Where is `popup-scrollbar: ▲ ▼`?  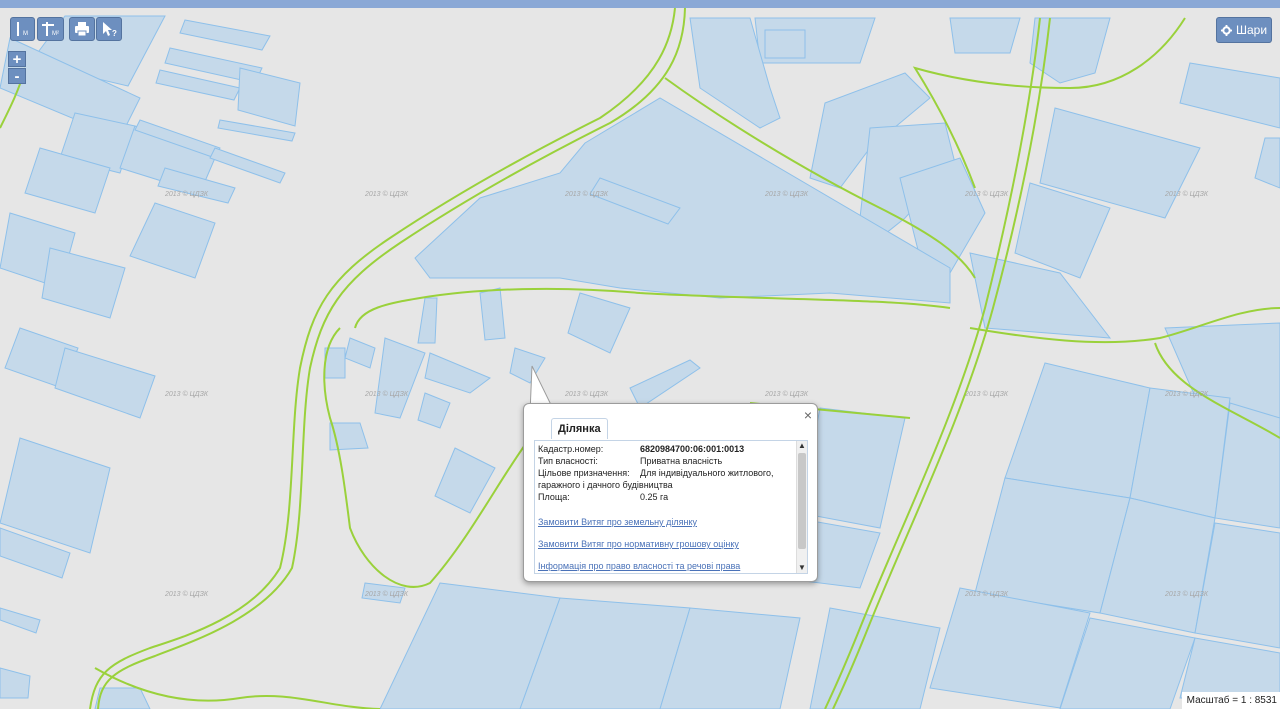
popup-scrollbar: ▲ ▼ is located at coordinates (801, 507).